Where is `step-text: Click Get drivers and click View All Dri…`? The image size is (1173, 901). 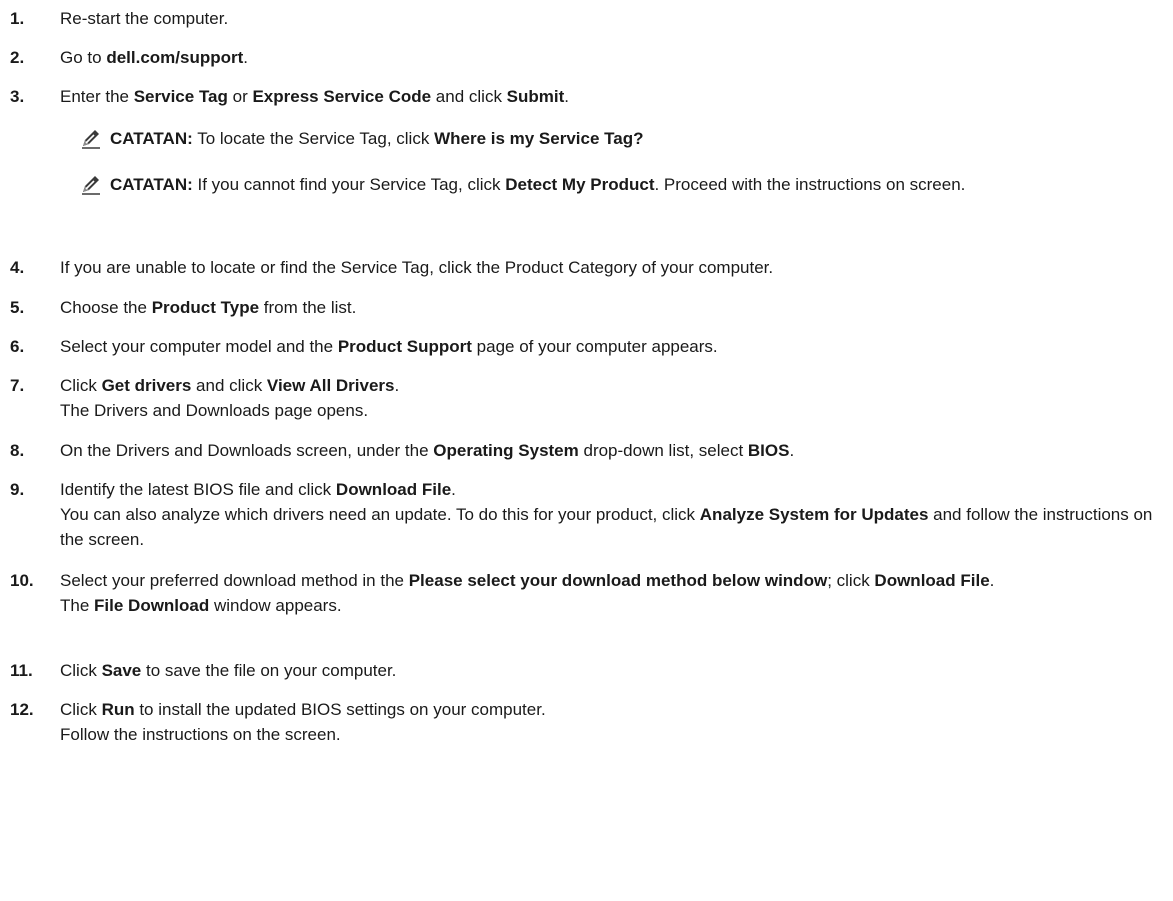
step-text: Click Get drivers and click View All Dri… is located at coordinates (230, 385).